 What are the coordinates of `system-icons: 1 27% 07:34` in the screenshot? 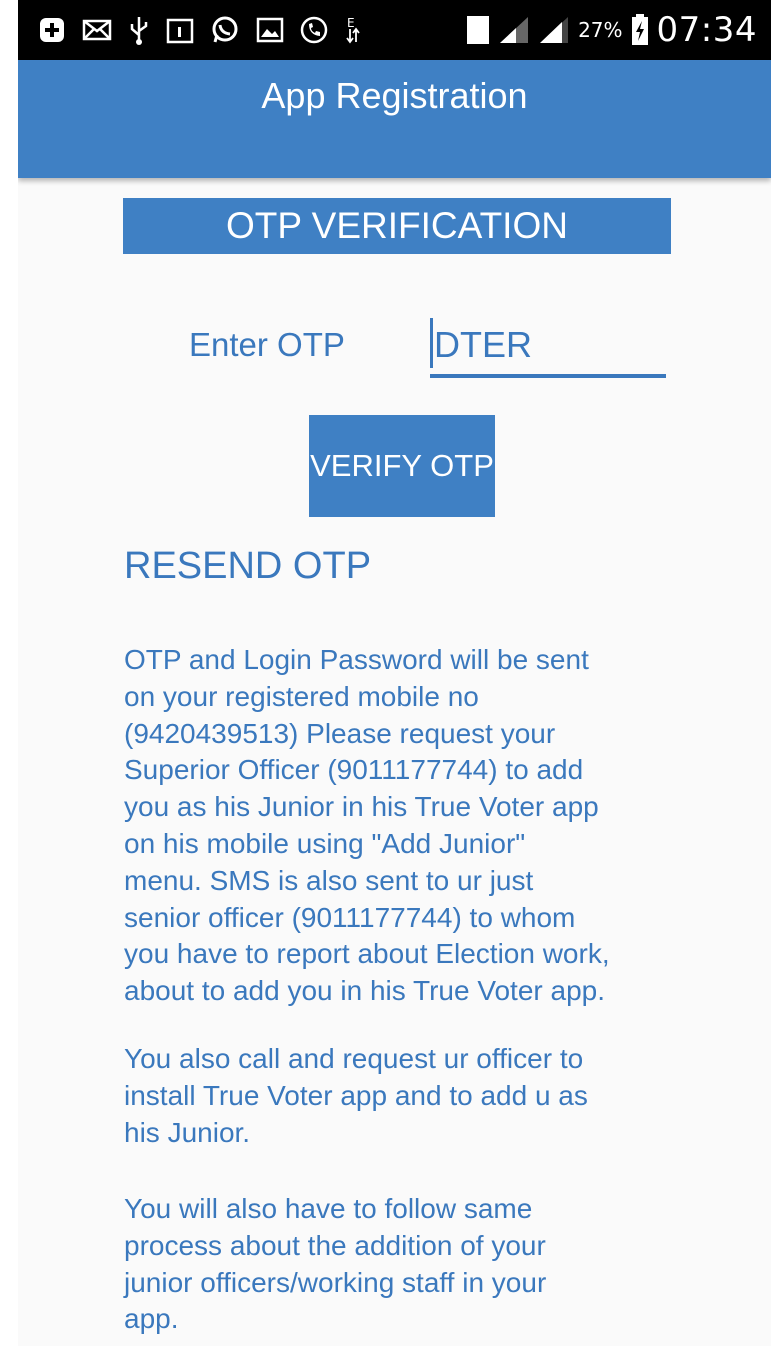 It's located at (611, 30).